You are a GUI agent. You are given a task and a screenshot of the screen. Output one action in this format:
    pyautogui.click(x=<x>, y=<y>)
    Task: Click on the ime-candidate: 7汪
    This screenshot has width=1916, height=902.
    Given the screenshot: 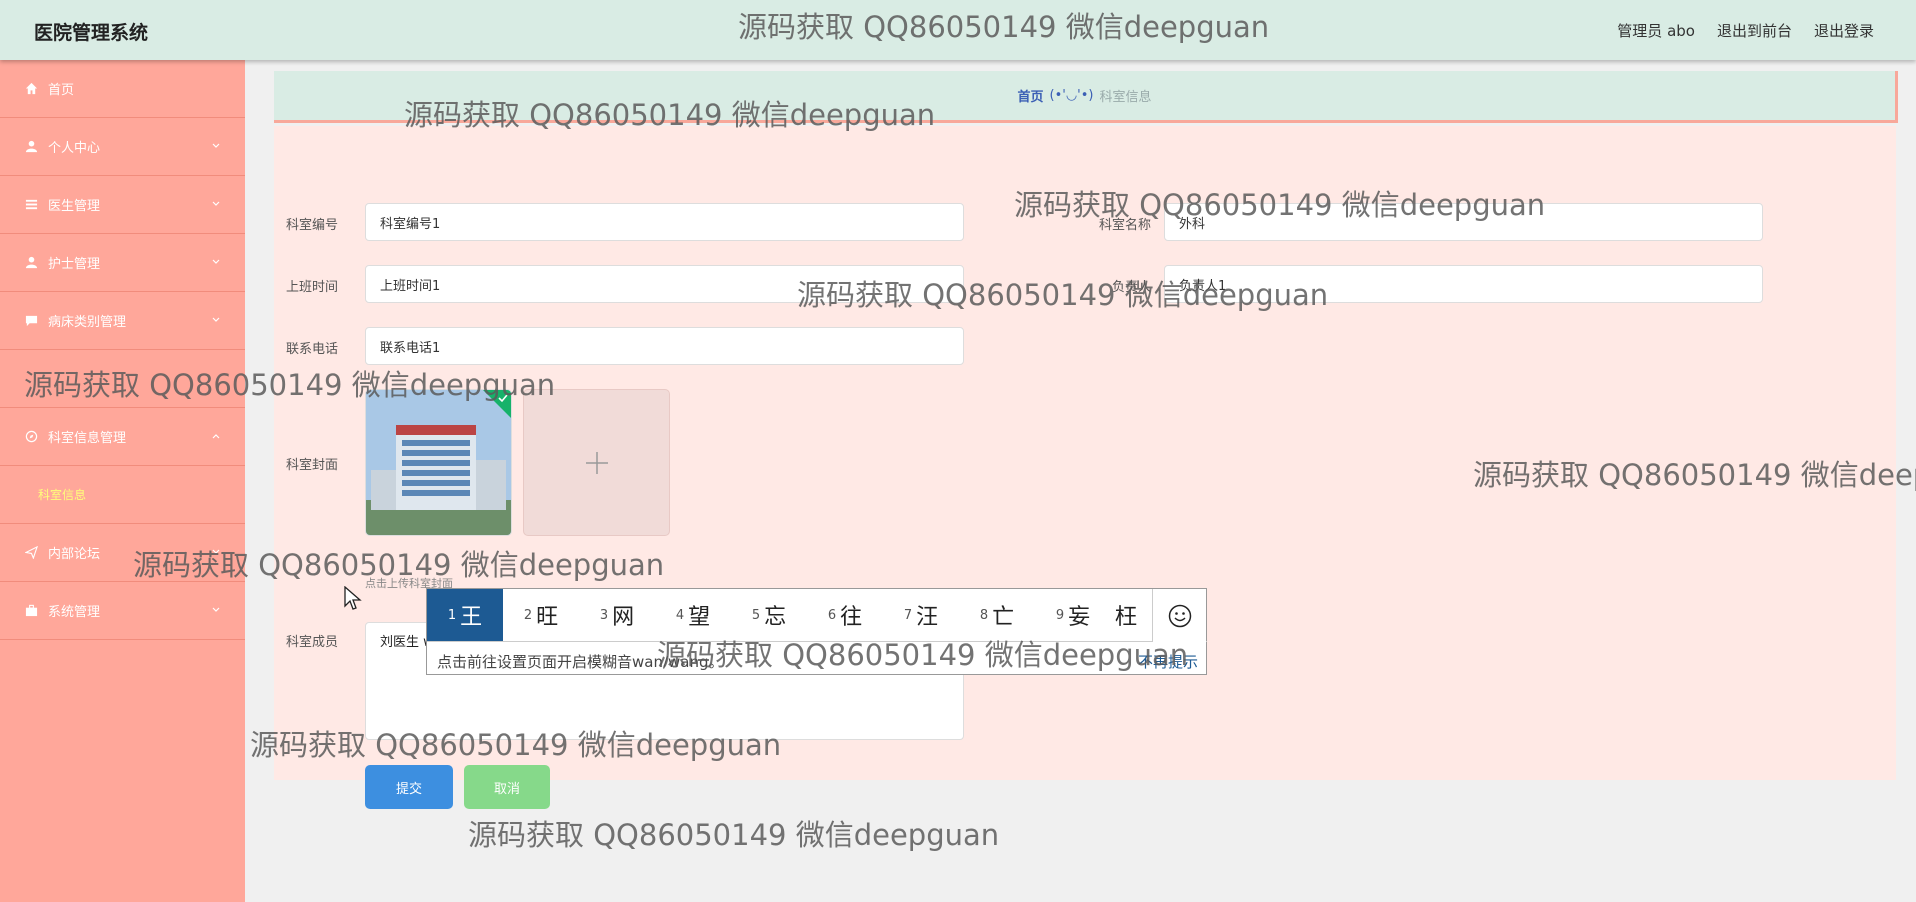 What is the action you would take?
    pyautogui.click(x=921, y=615)
    